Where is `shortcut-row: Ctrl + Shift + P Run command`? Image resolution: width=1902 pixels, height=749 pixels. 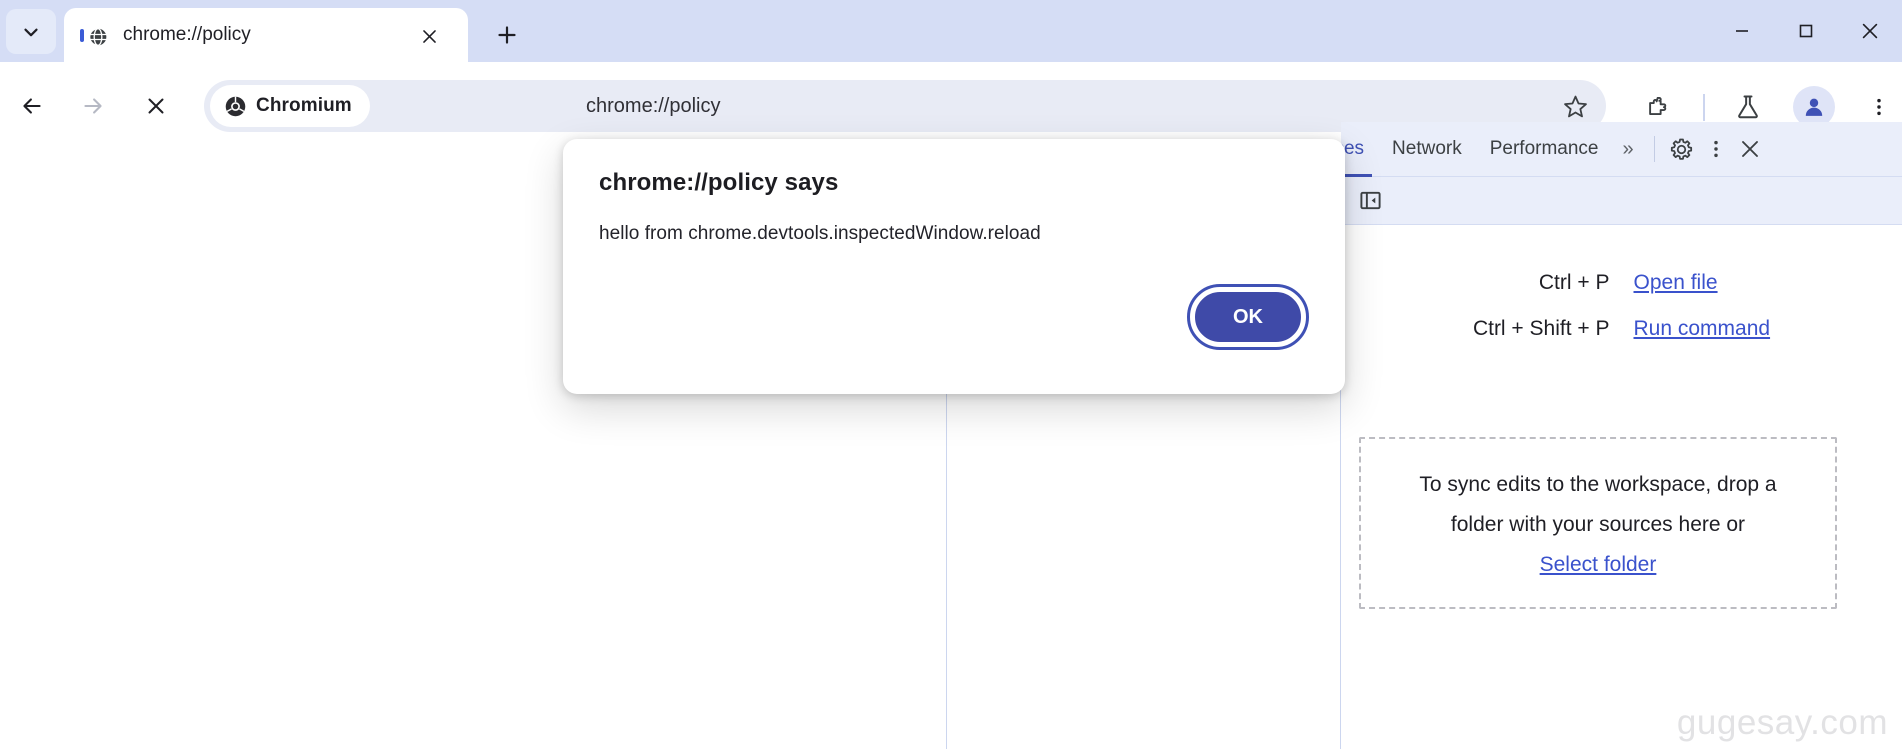 shortcut-row: Ctrl + Shift + P Run command is located at coordinates (1621, 329).